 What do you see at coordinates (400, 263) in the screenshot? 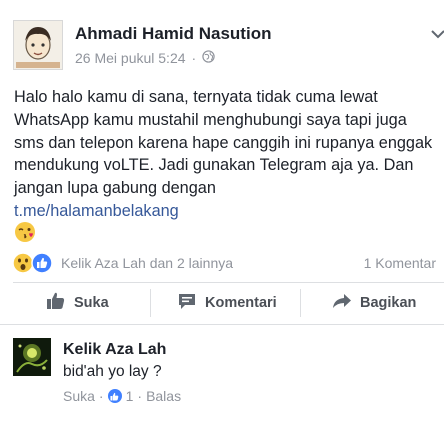
I see `comment-count: 1 Komentar` at bounding box center [400, 263].